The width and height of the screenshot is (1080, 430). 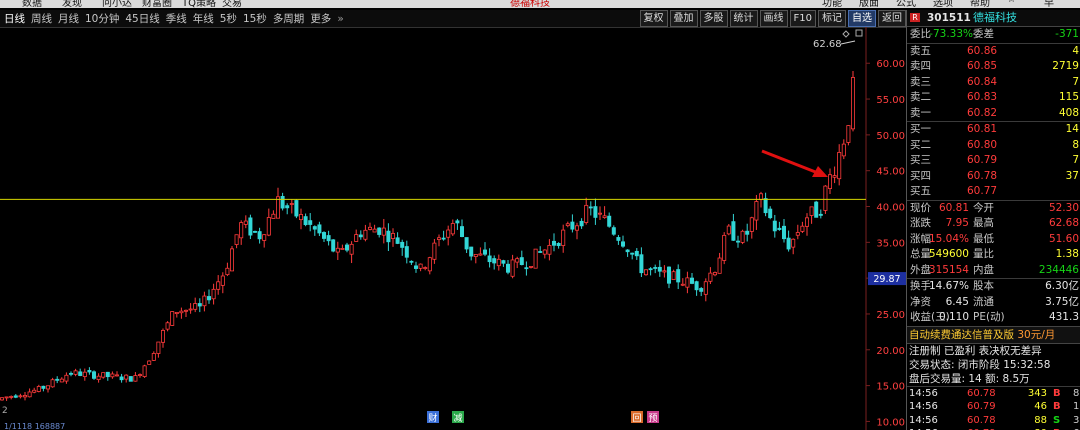 What do you see at coordinates (859, 33) in the screenshot?
I see `square-icon` at bounding box center [859, 33].